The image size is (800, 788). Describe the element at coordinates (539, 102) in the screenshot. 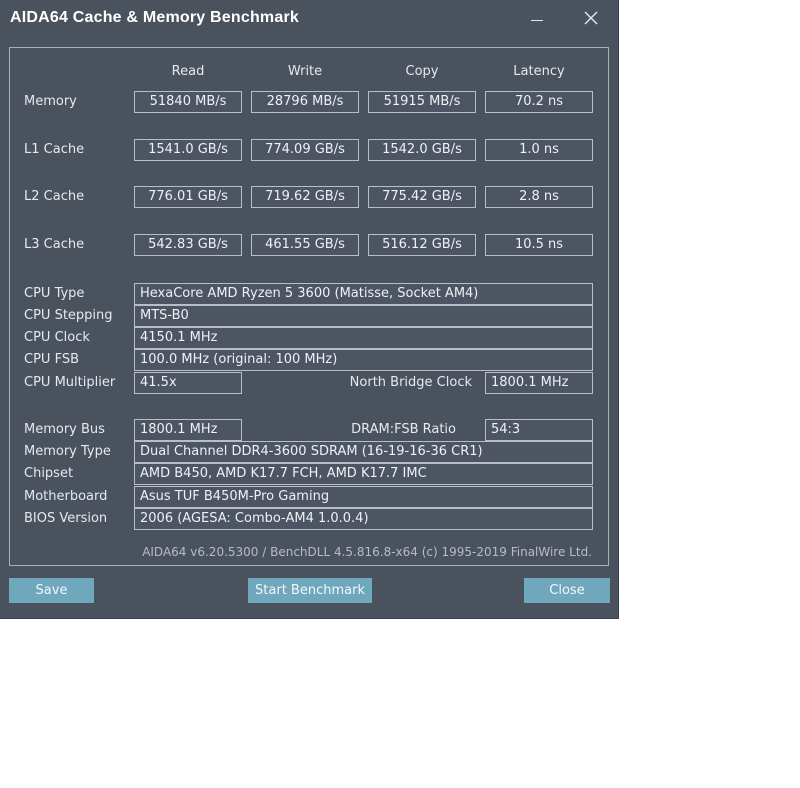

I see `memory-latency-value: 70.2 ns` at that location.